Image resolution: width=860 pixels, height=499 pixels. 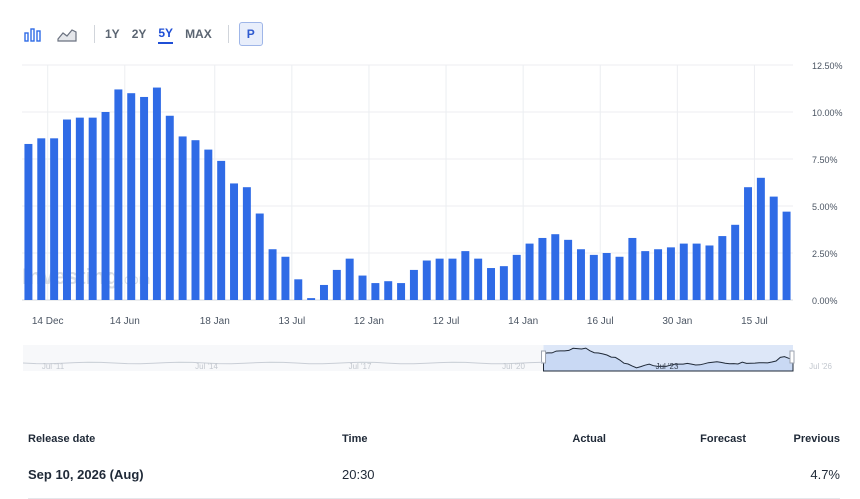 I want to click on x-tick-label: 18 Jan, so click(x=215, y=321).